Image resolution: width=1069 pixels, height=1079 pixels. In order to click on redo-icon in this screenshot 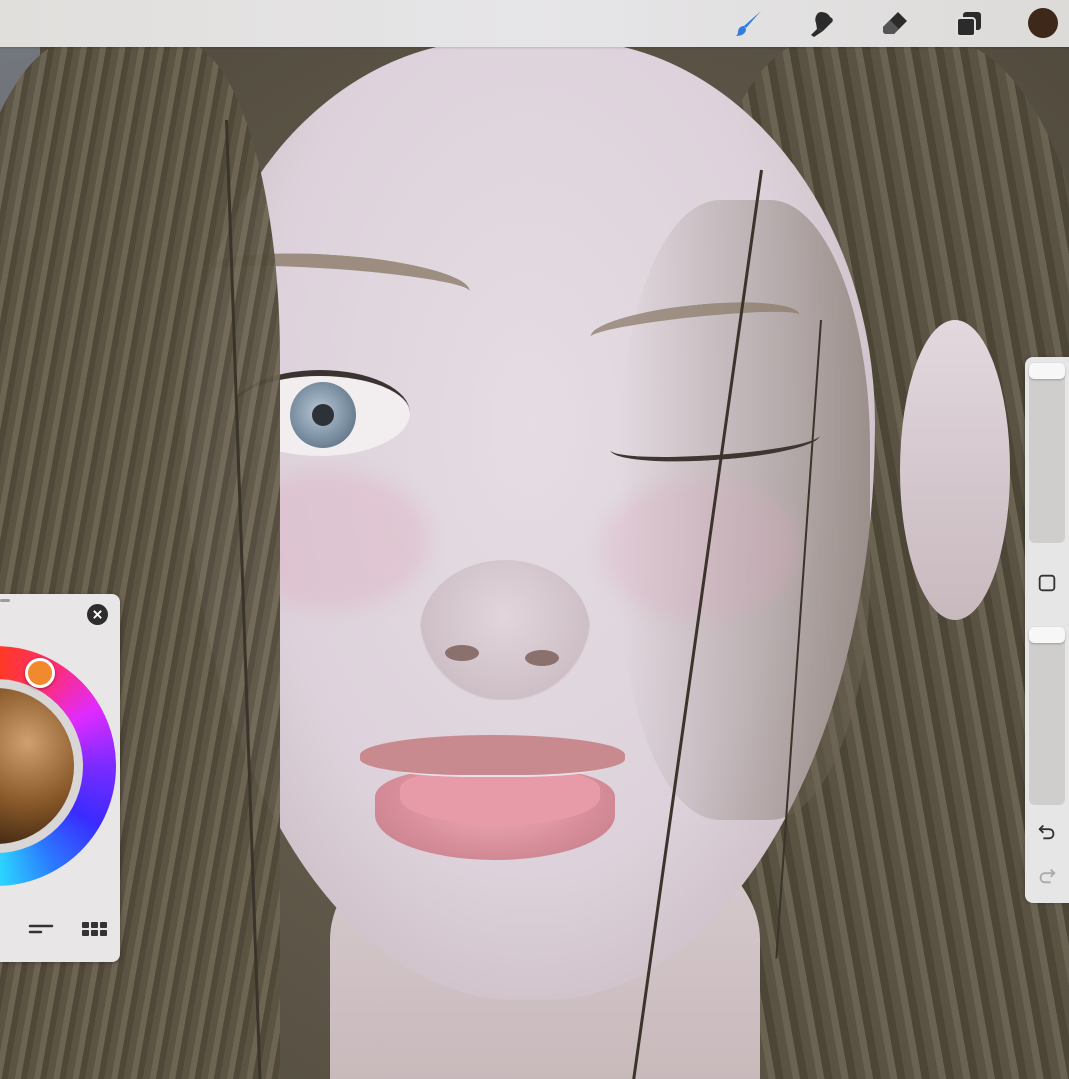, I will do `click(1047, 876)`.